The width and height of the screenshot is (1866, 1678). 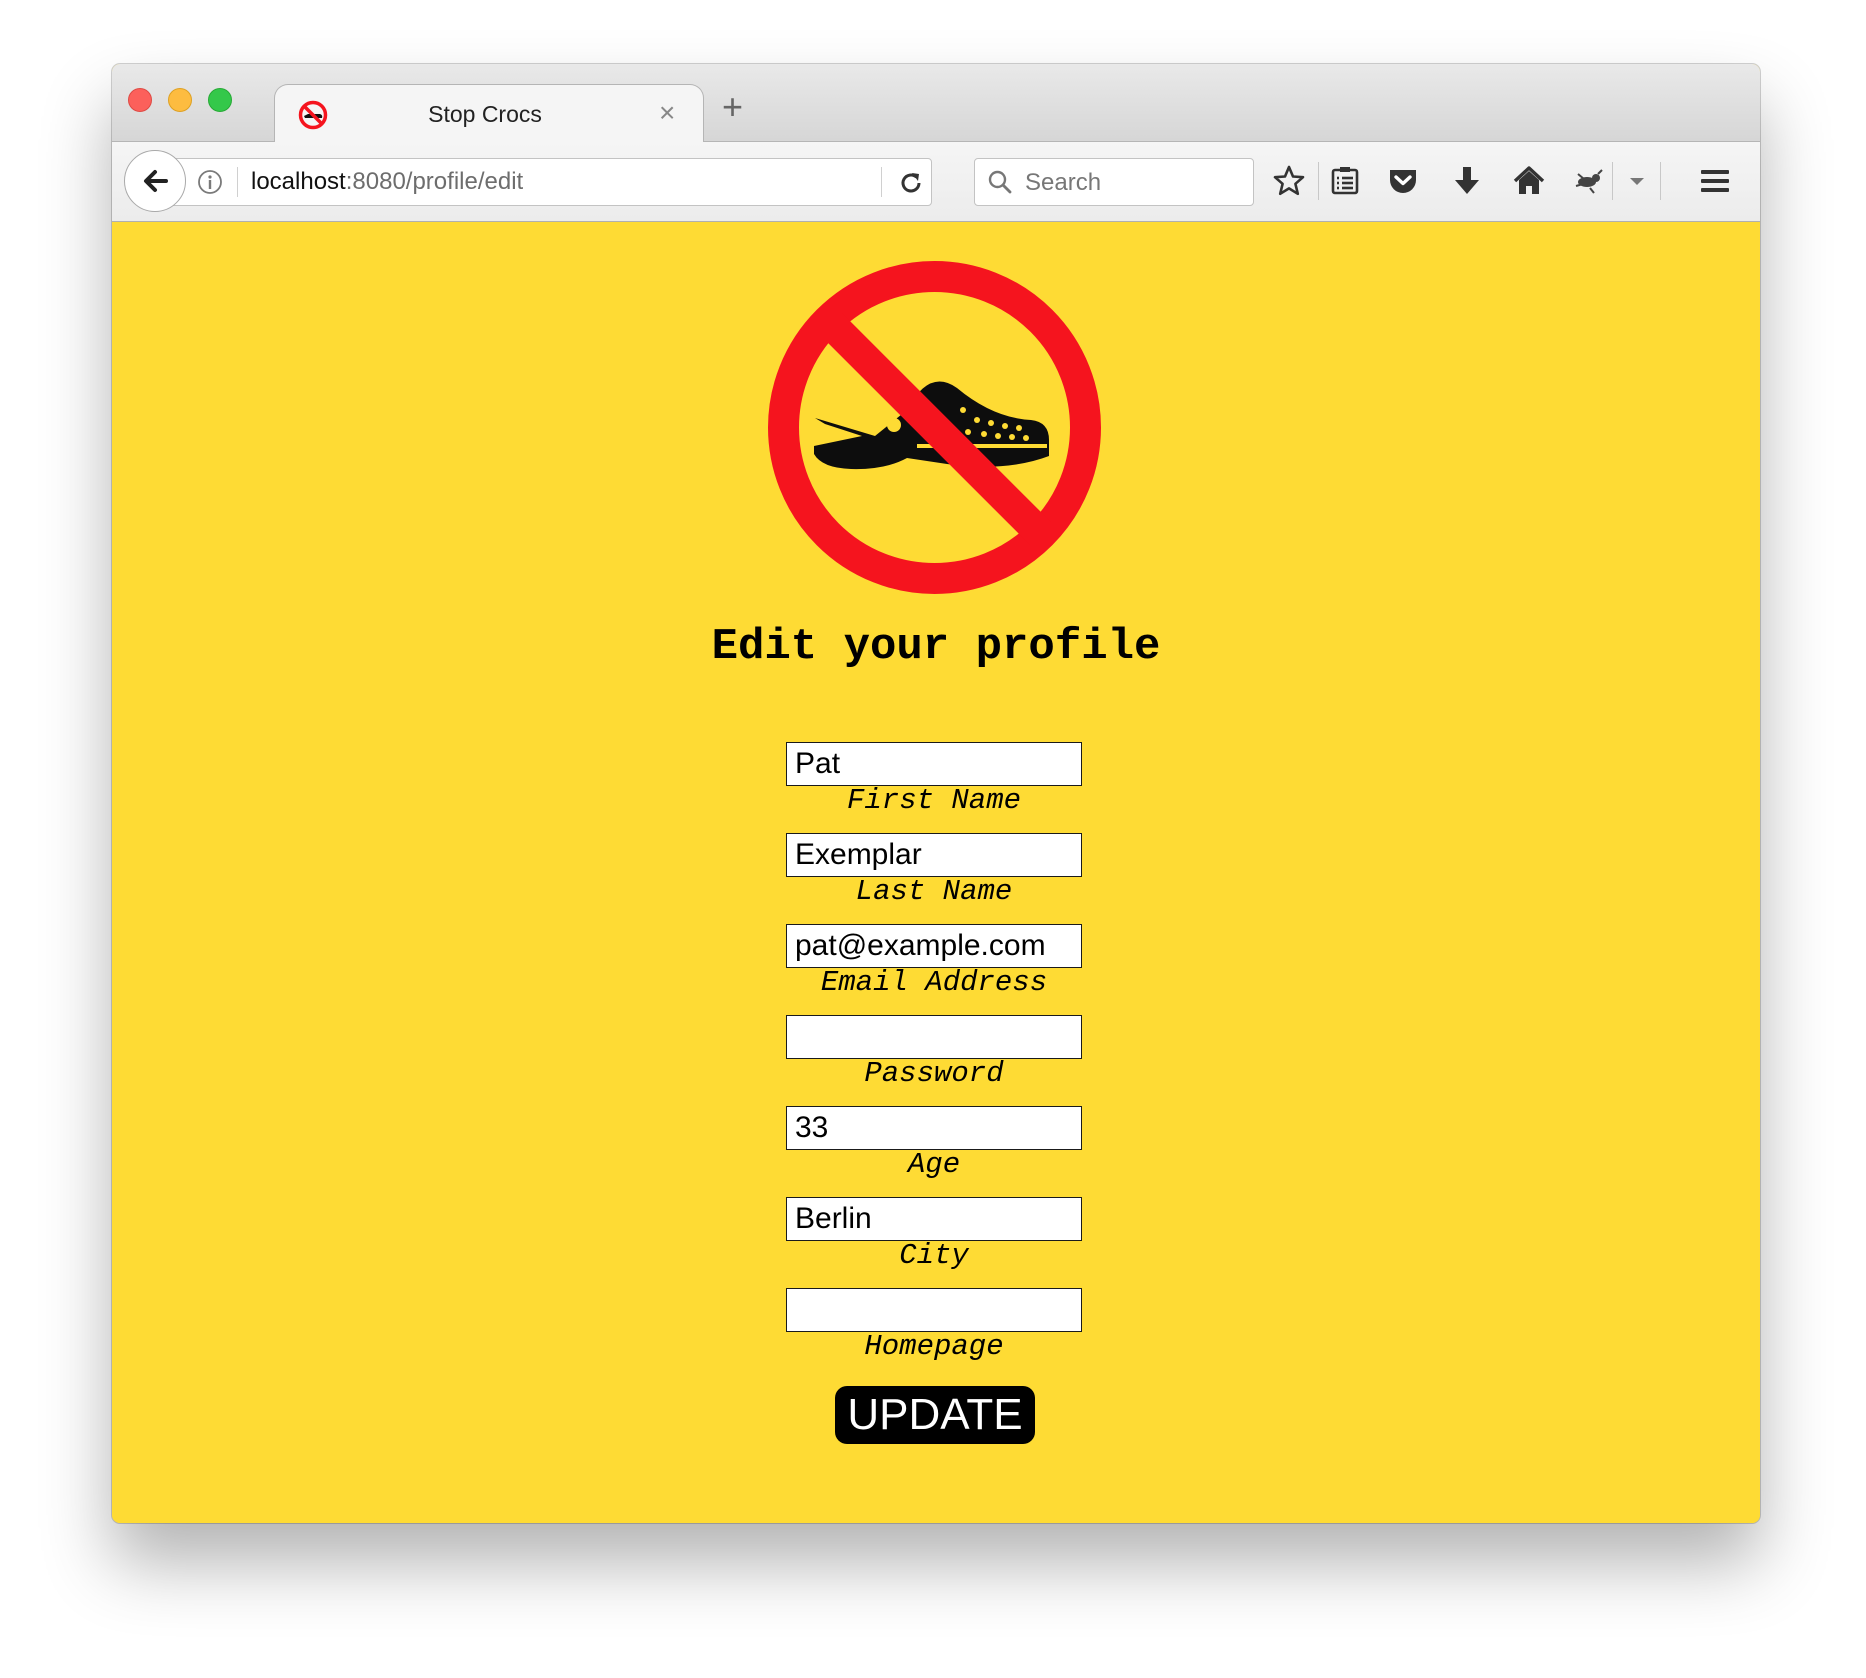 I want to click on download-icon, so click(x=1467, y=181).